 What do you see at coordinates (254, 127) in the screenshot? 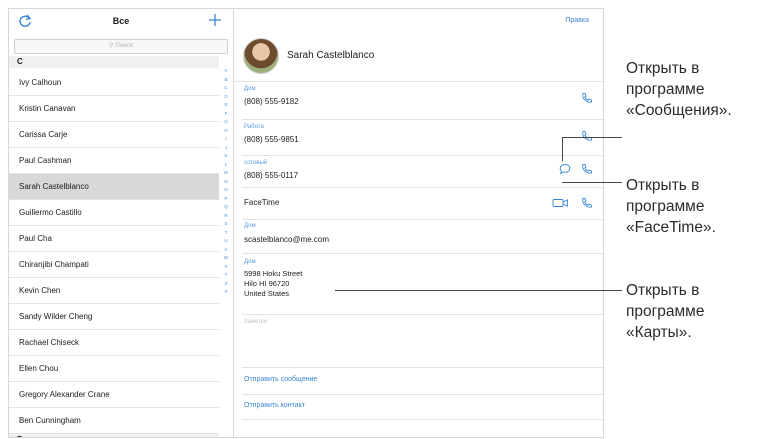
I see `phone-label-work: Работа` at bounding box center [254, 127].